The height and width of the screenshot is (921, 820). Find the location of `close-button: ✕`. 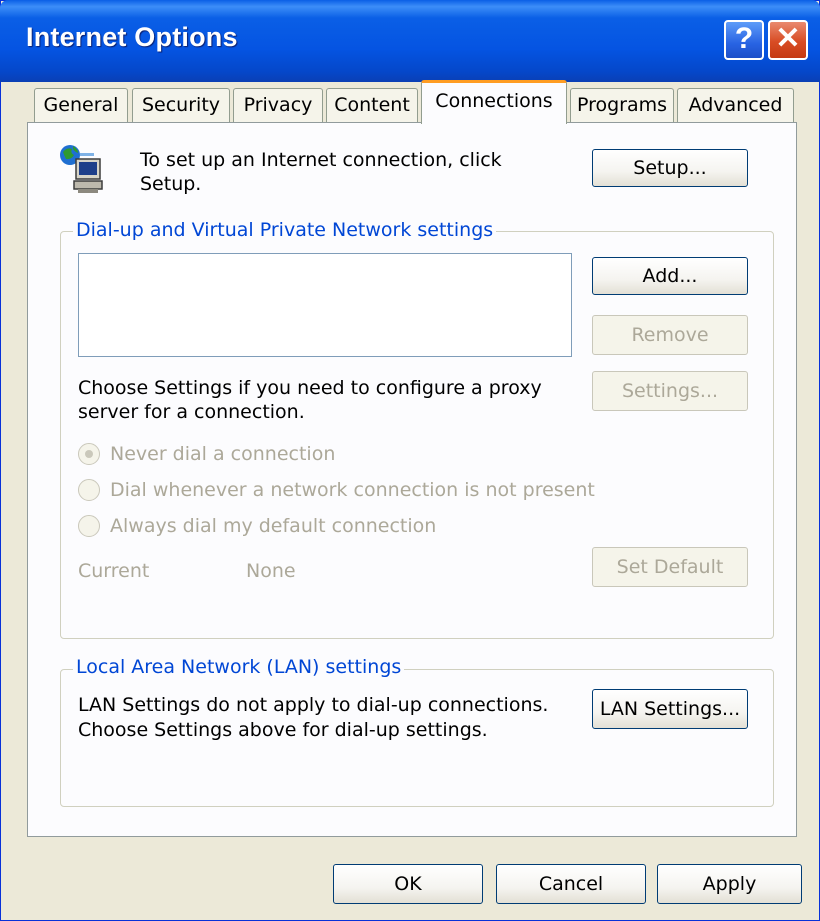

close-button: ✕ is located at coordinates (788, 40).